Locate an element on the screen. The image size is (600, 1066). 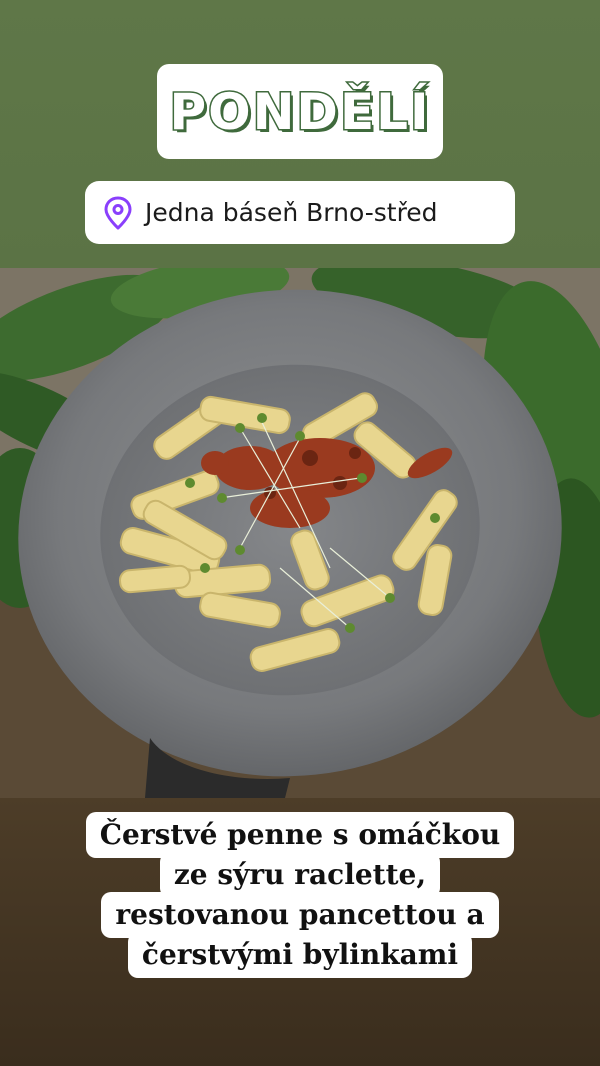
location-pin-icon is located at coordinates (118, 212).